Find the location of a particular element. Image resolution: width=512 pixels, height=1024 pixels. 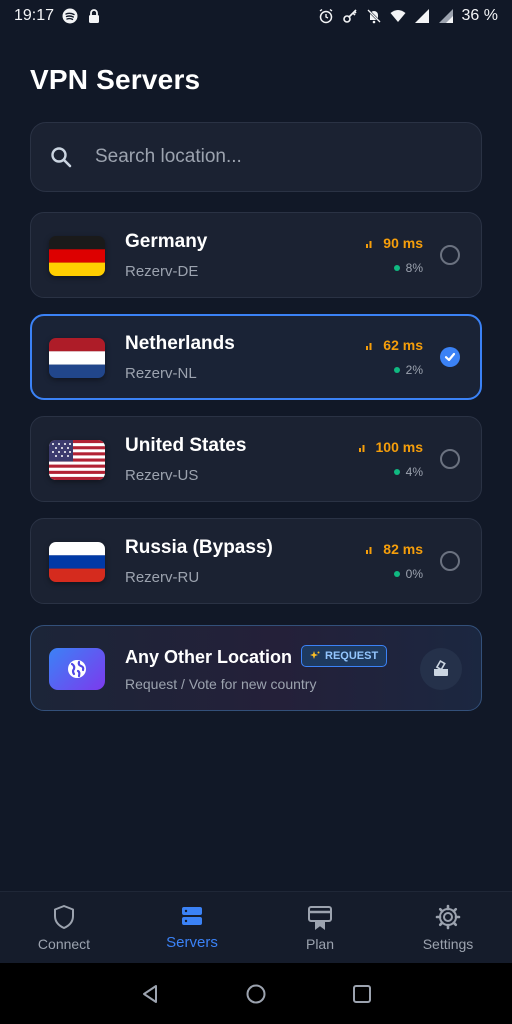

signal-icon is located at coordinates (421, 16).